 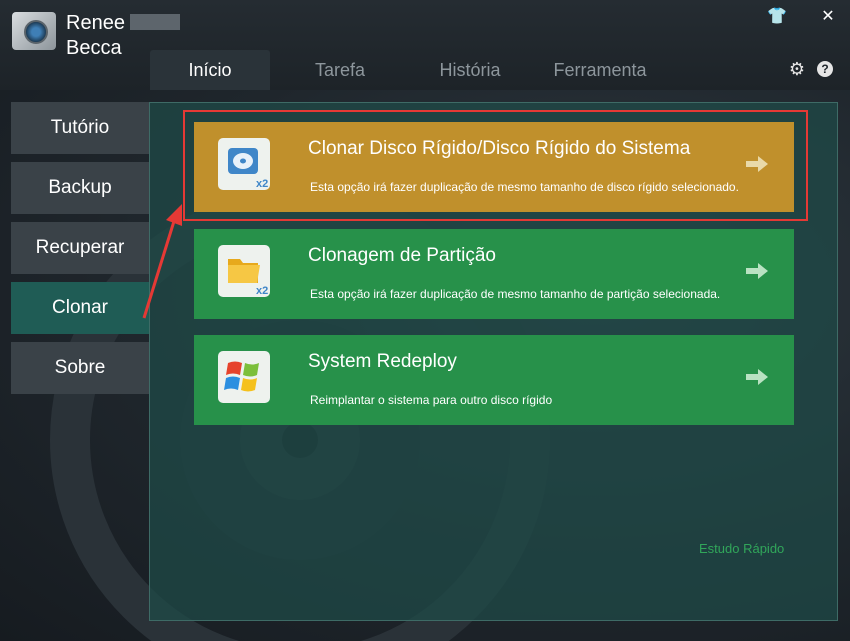 What do you see at coordinates (244, 377) in the screenshot?
I see `windows-logo-icon` at bounding box center [244, 377].